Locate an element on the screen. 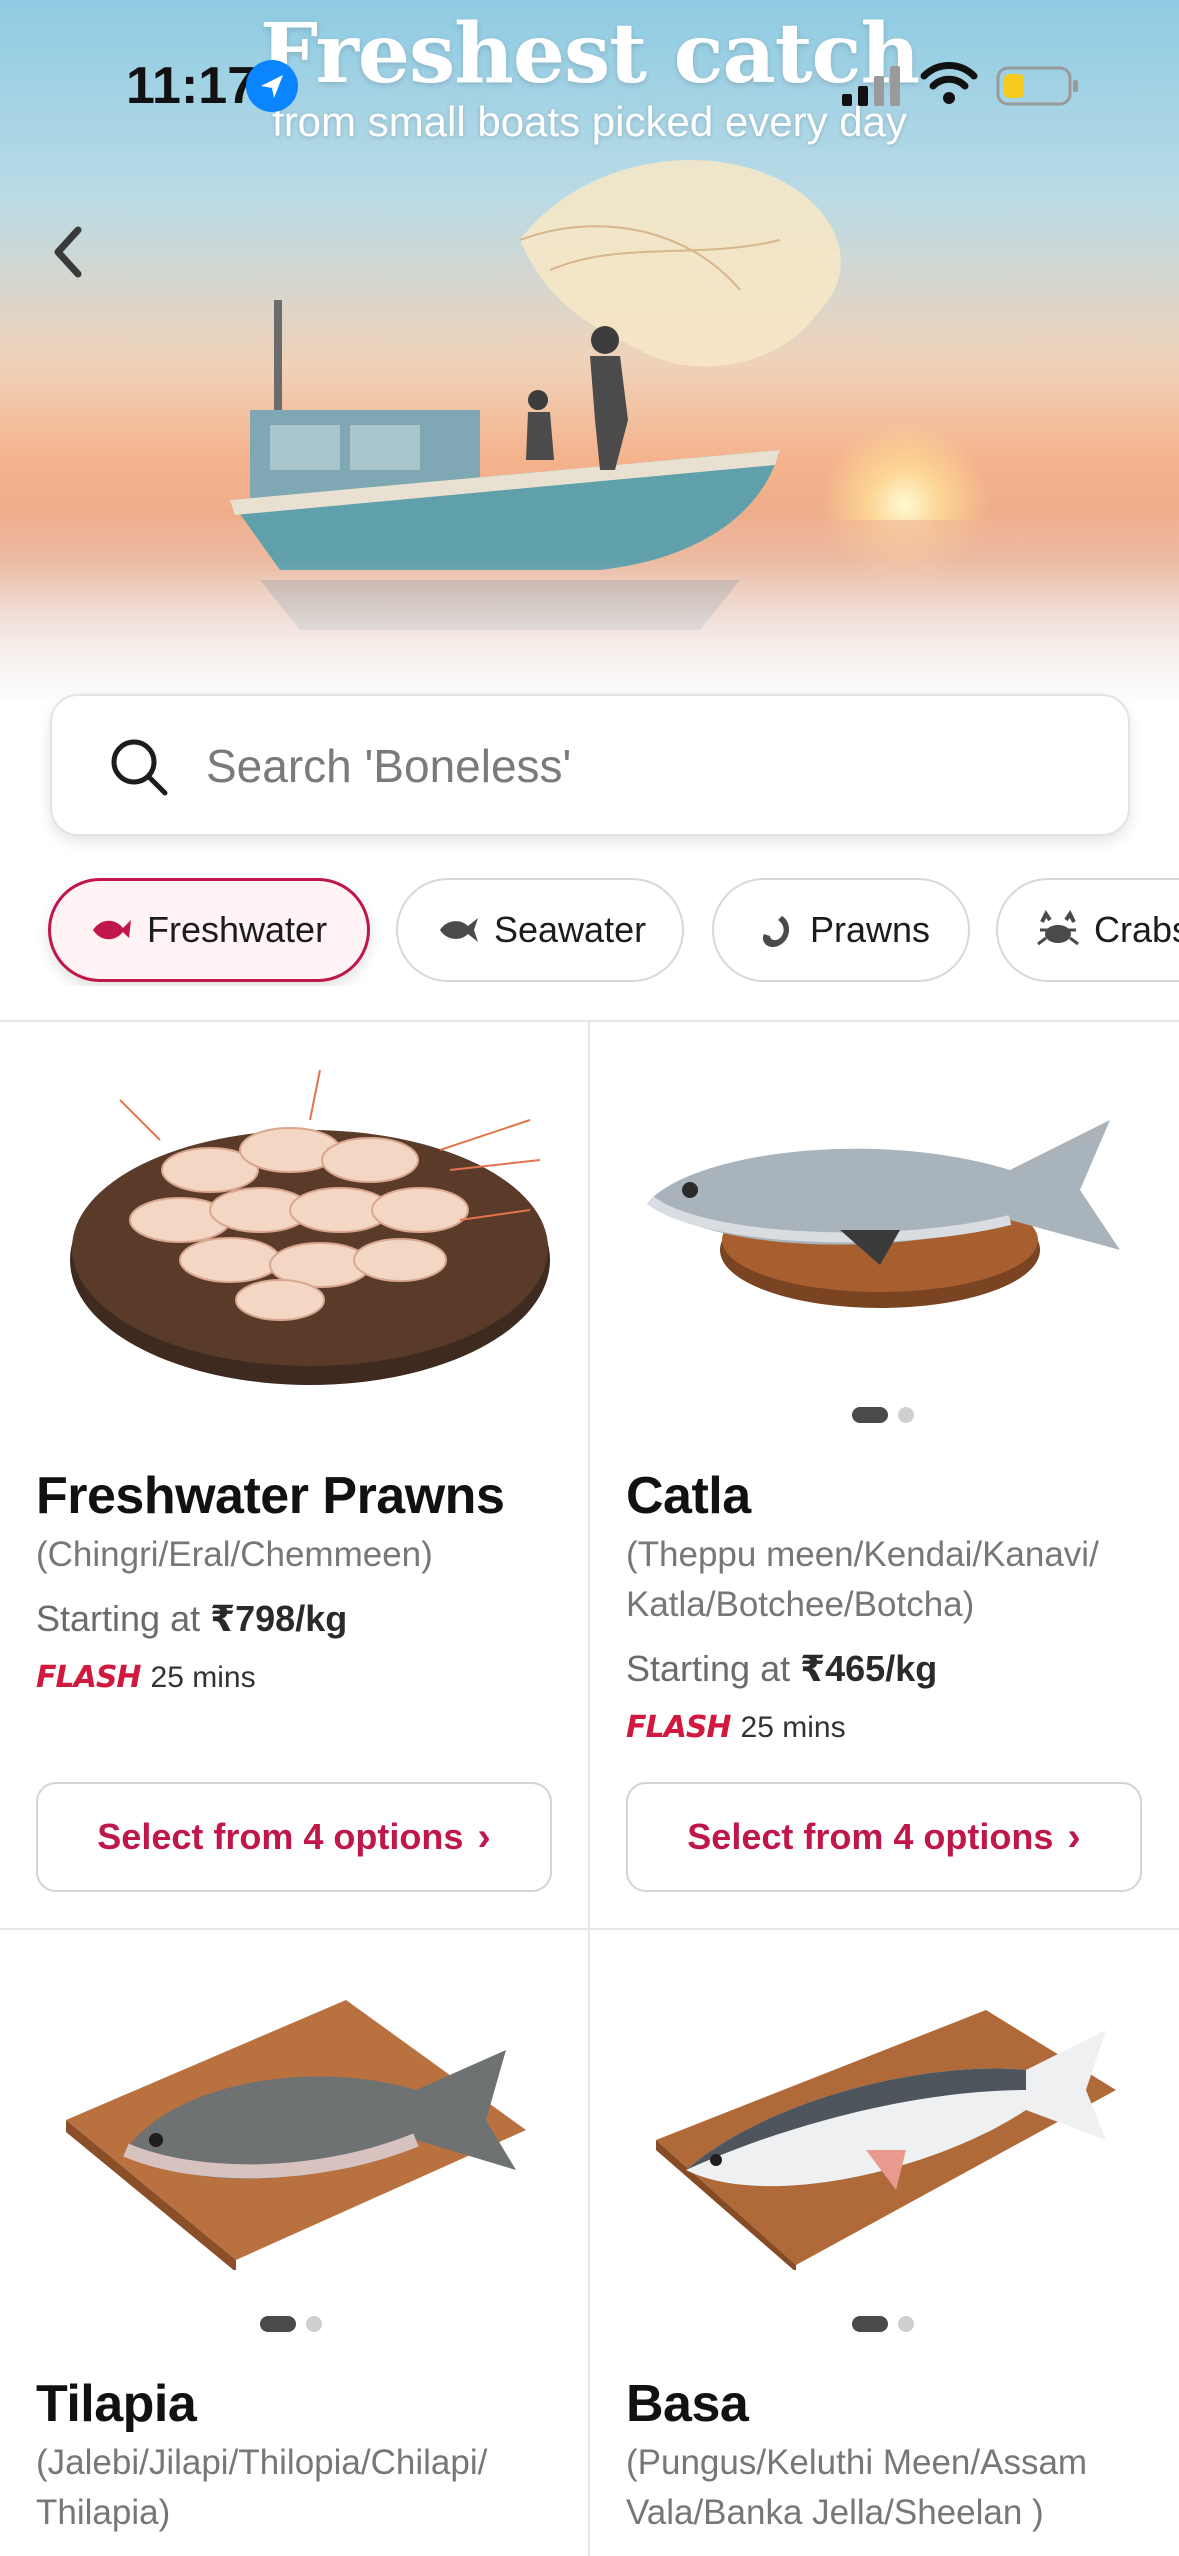 Image resolution: width=1179 pixels, height=2556 pixels. sea-fish-icon is located at coordinates (459, 930).